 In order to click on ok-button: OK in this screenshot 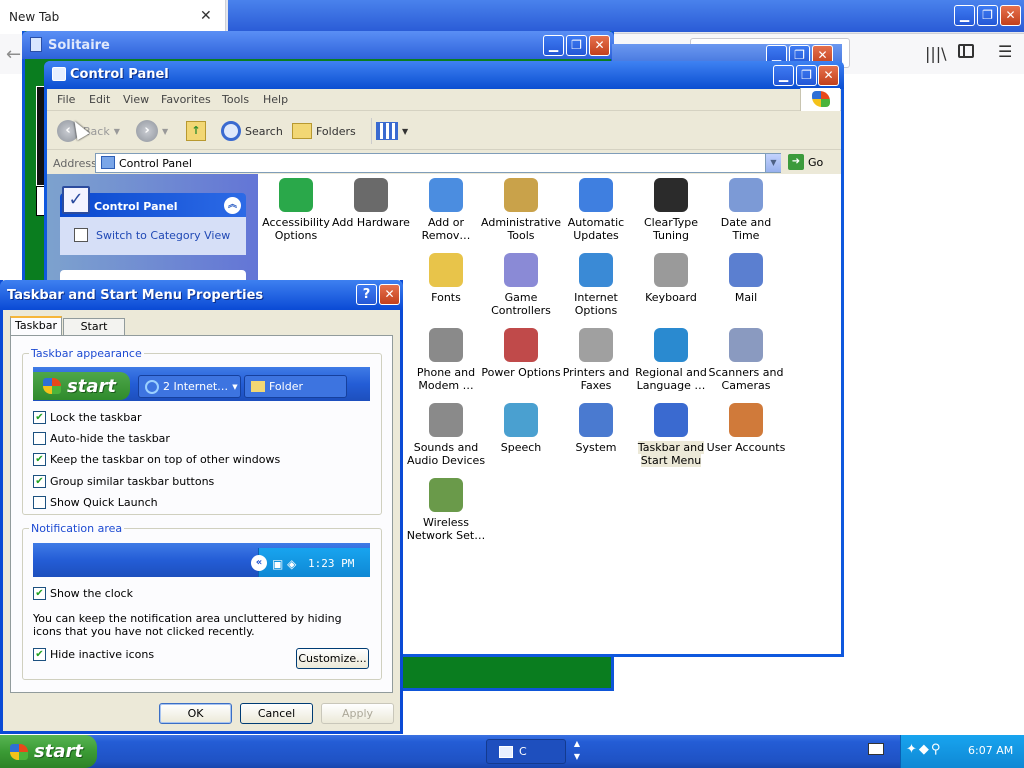, I will do `click(195, 713)`.